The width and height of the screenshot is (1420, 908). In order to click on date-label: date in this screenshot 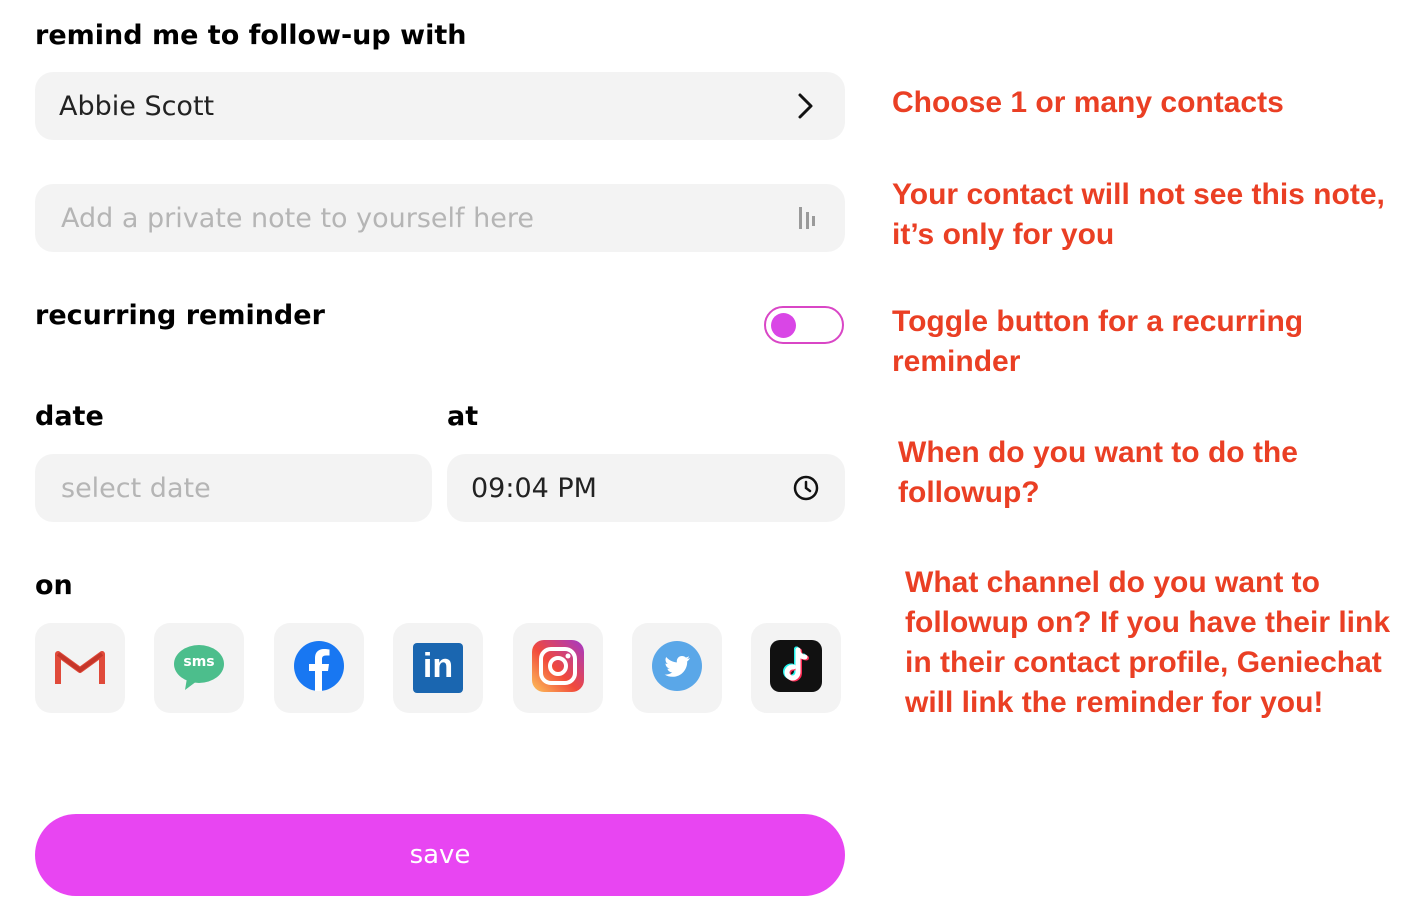, I will do `click(69, 416)`.